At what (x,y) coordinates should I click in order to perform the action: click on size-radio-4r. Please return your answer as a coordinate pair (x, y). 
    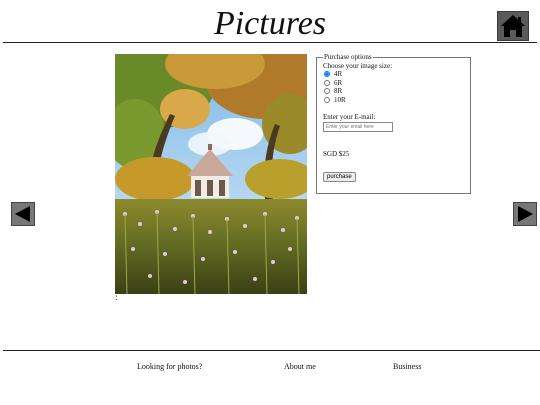
    Looking at the image, I should click on (327, 74).